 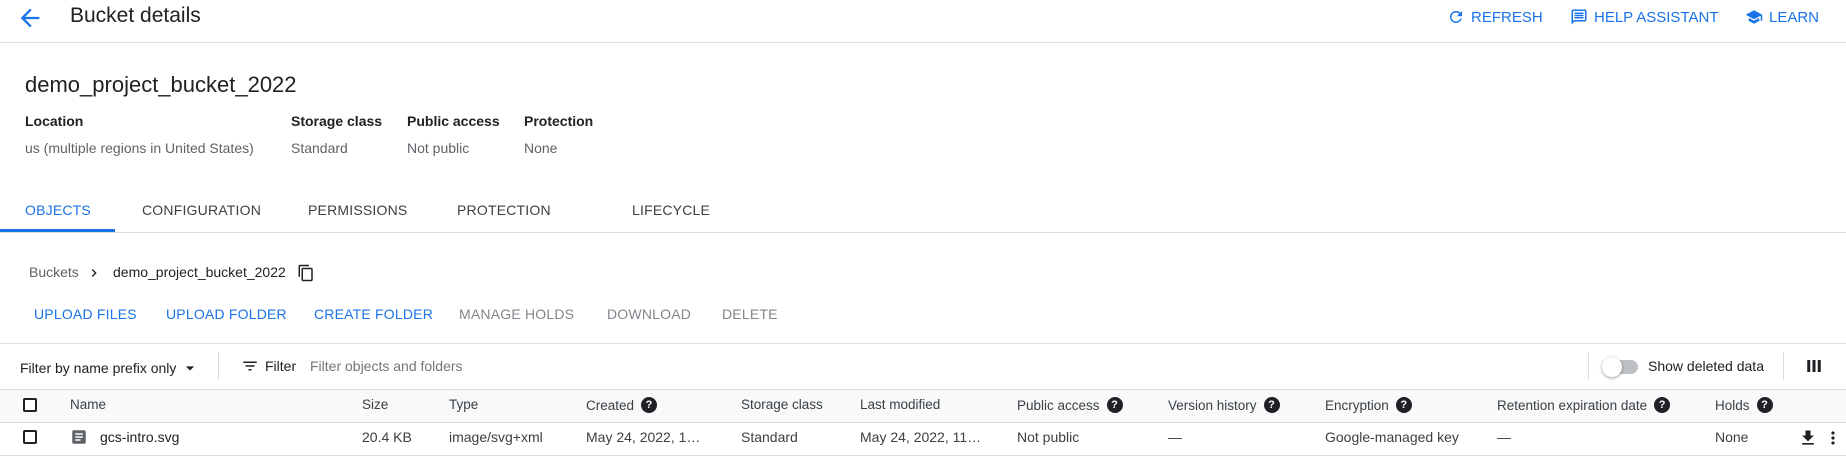 What do you see at coordinates (923, 232) in the screenshot?
I see `tabs-divider` at bounding box center [923, 232].